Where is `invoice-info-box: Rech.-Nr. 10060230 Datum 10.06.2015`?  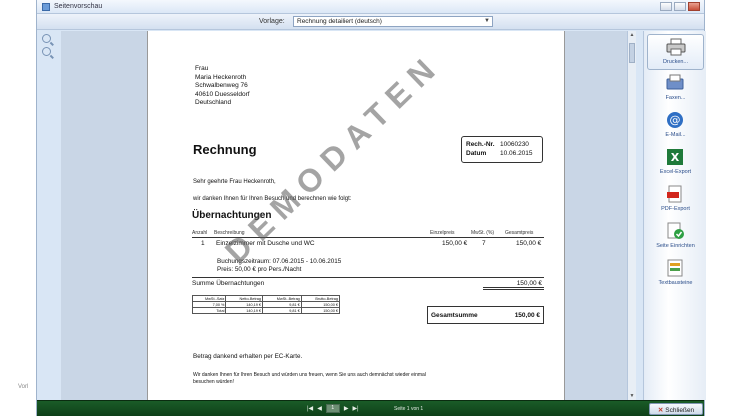
invoice-info-box: Rech.-Nr. 10060230 Datum 10.06.2015 is located at coordinates (502, 149).